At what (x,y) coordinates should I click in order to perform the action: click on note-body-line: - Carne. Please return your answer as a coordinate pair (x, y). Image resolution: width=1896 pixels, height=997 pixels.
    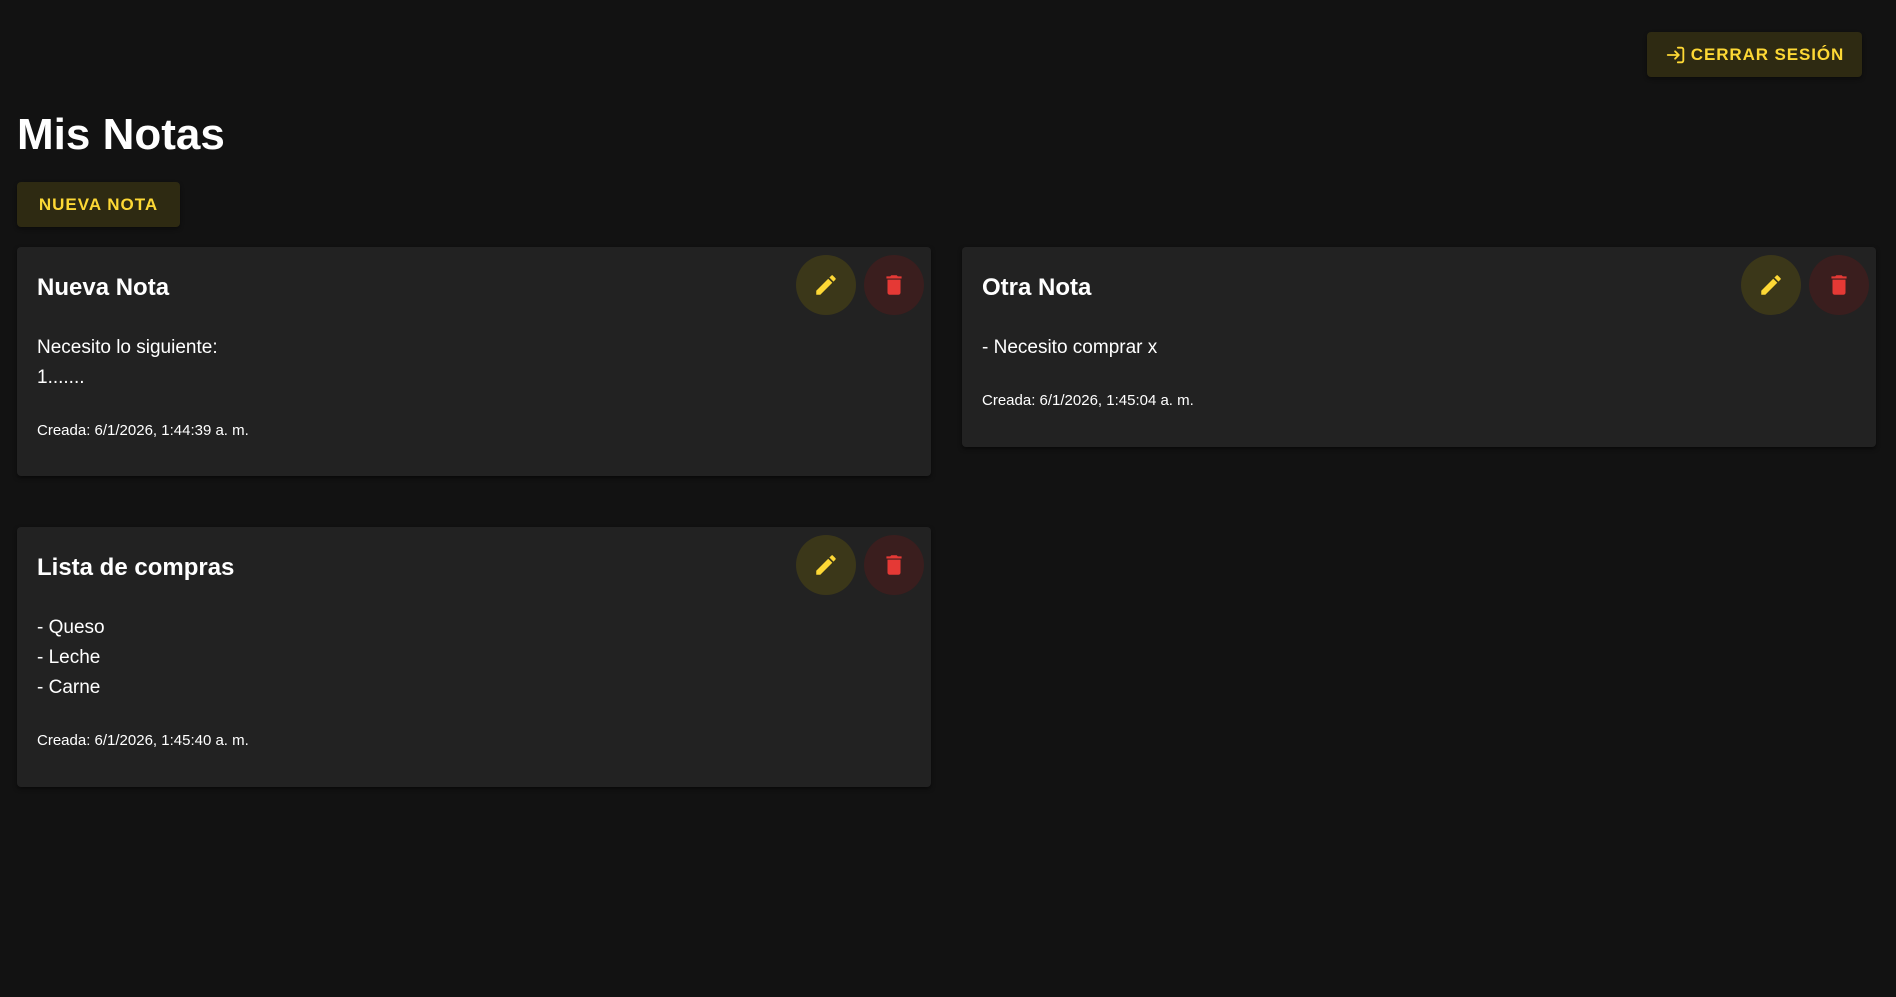
    Looking at the image, I should click on (69, 687).